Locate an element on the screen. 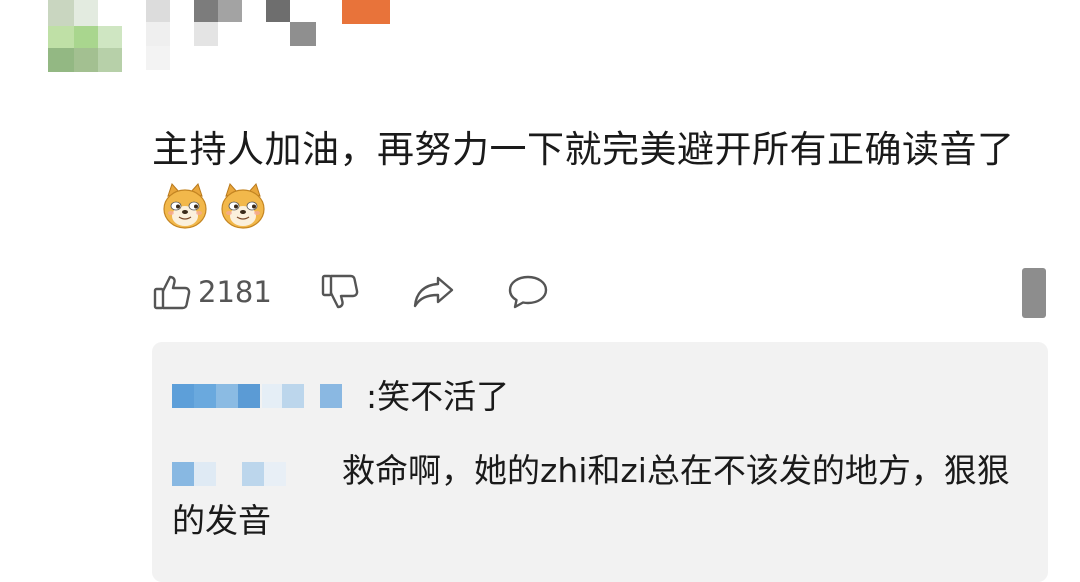 Image resolution: width=1080 pixels, height=582 pixels. share-icon is located at coordinates (434, 292).